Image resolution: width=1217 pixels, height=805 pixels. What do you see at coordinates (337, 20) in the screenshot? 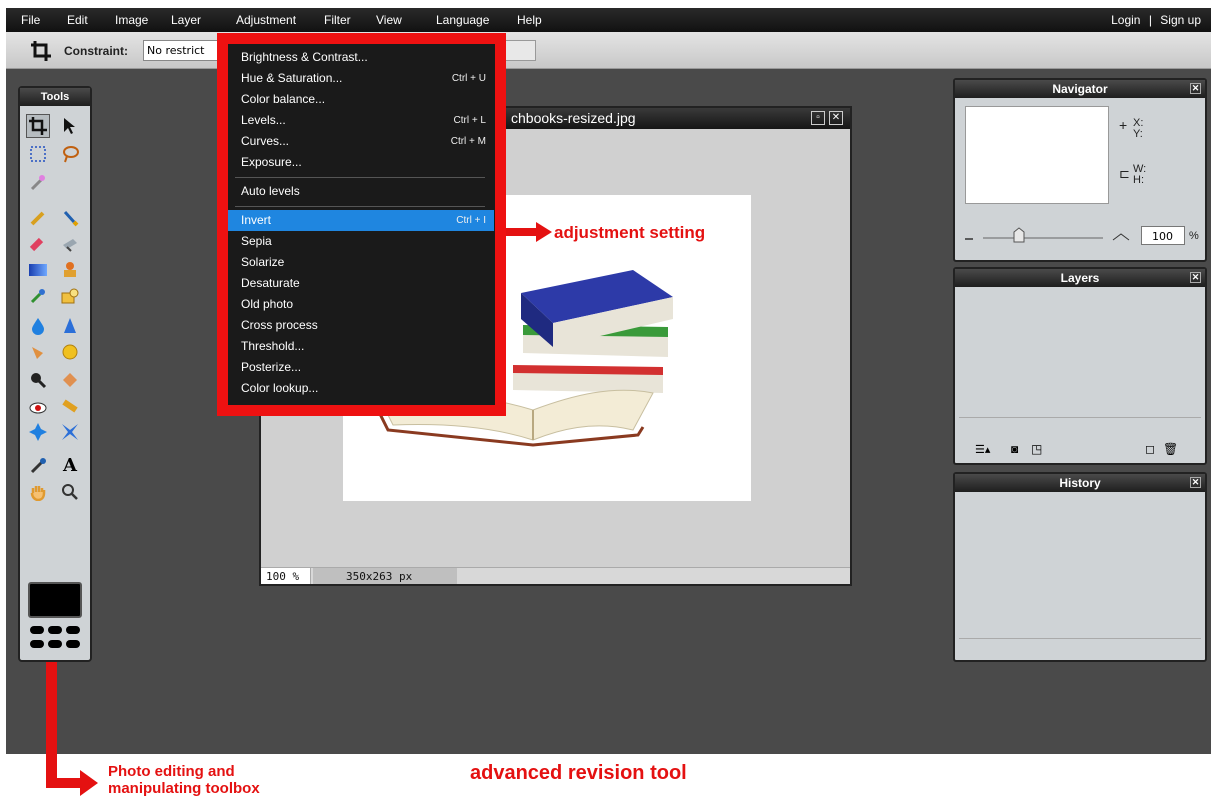
I see `menu-filter: Filter` at bounding box center [337, 20].